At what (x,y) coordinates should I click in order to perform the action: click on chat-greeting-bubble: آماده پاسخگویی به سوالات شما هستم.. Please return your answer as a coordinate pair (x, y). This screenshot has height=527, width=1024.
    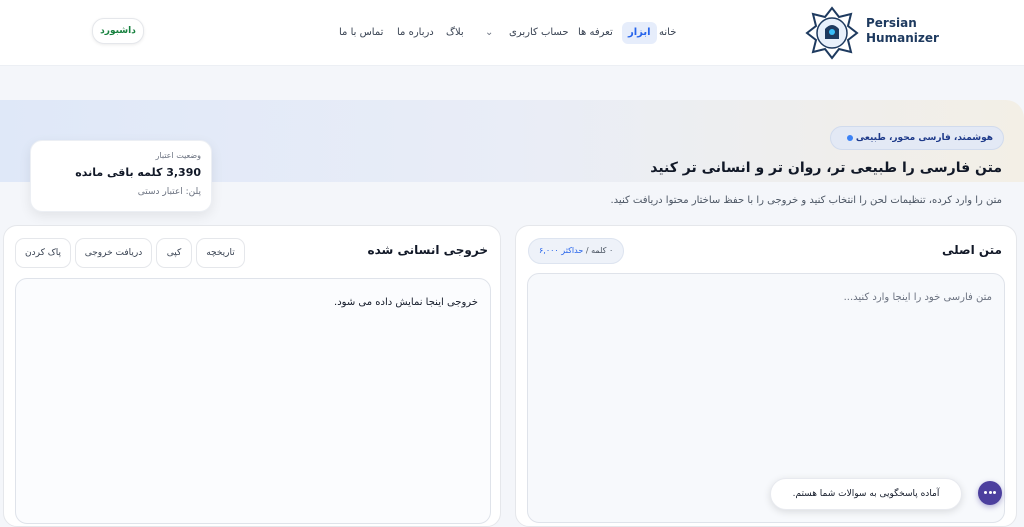
    Looking at the image, I should click on (866, 494).